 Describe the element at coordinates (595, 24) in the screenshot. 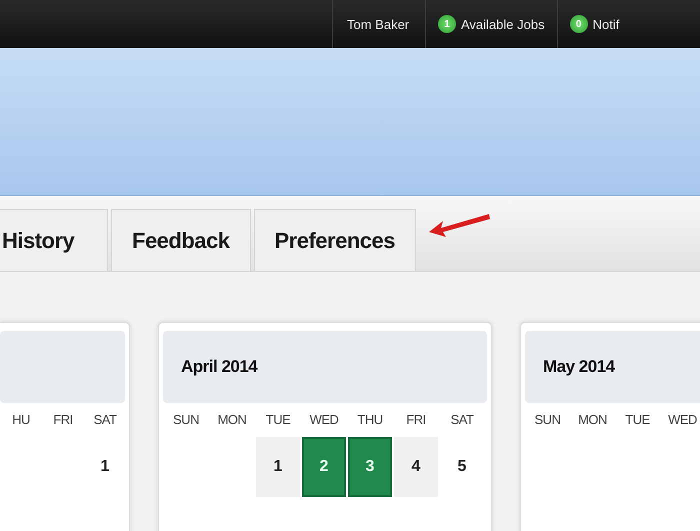

I see `top-bar-link: 0 Notif` at that location.